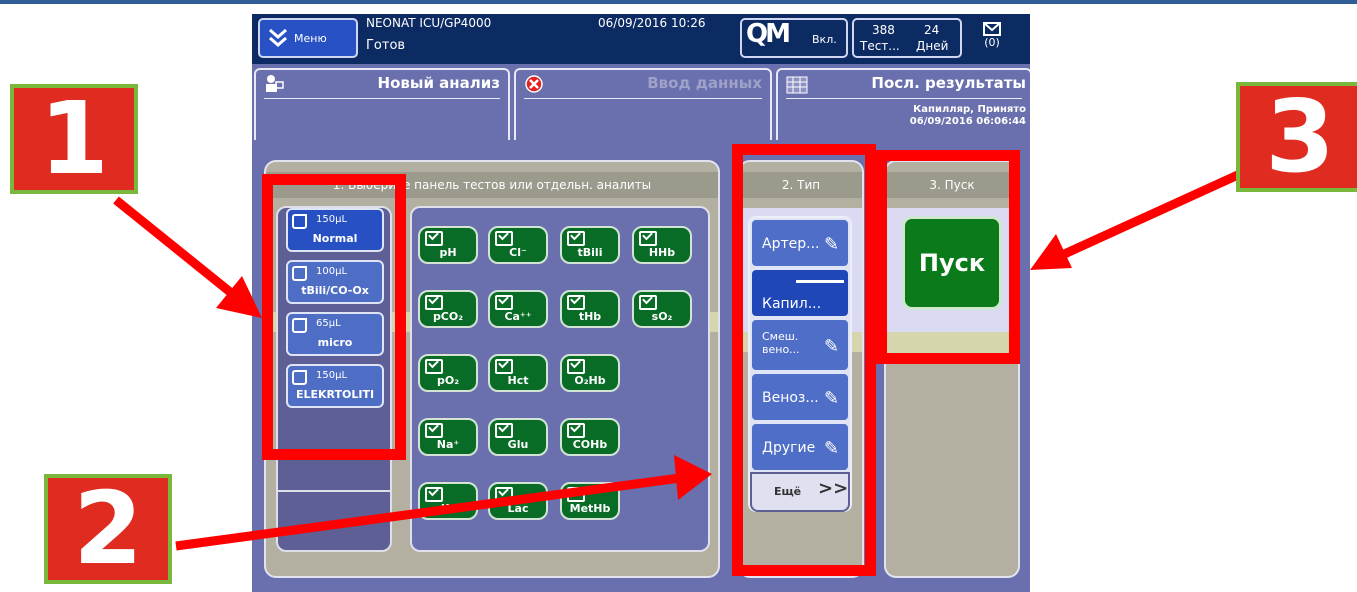  What do you see at coordinates (1150, 215) in the screenshot?
I see `arrow-3-shaft` at bounding box center [1150, 215].